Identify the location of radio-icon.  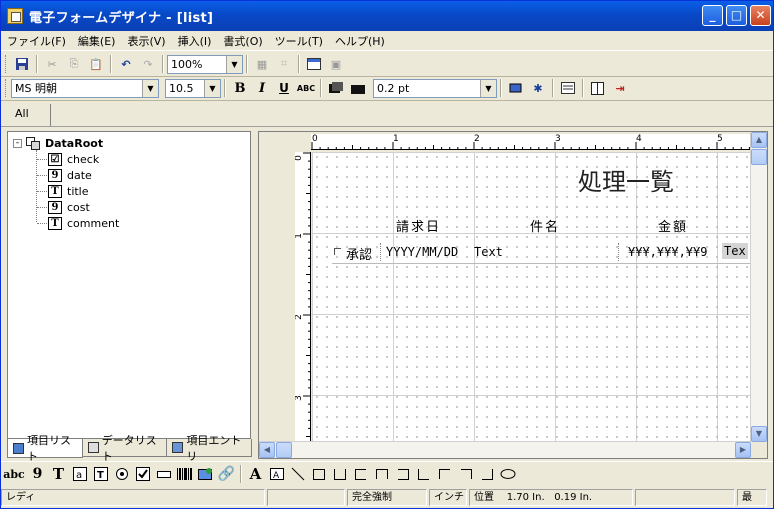
(121, 474).